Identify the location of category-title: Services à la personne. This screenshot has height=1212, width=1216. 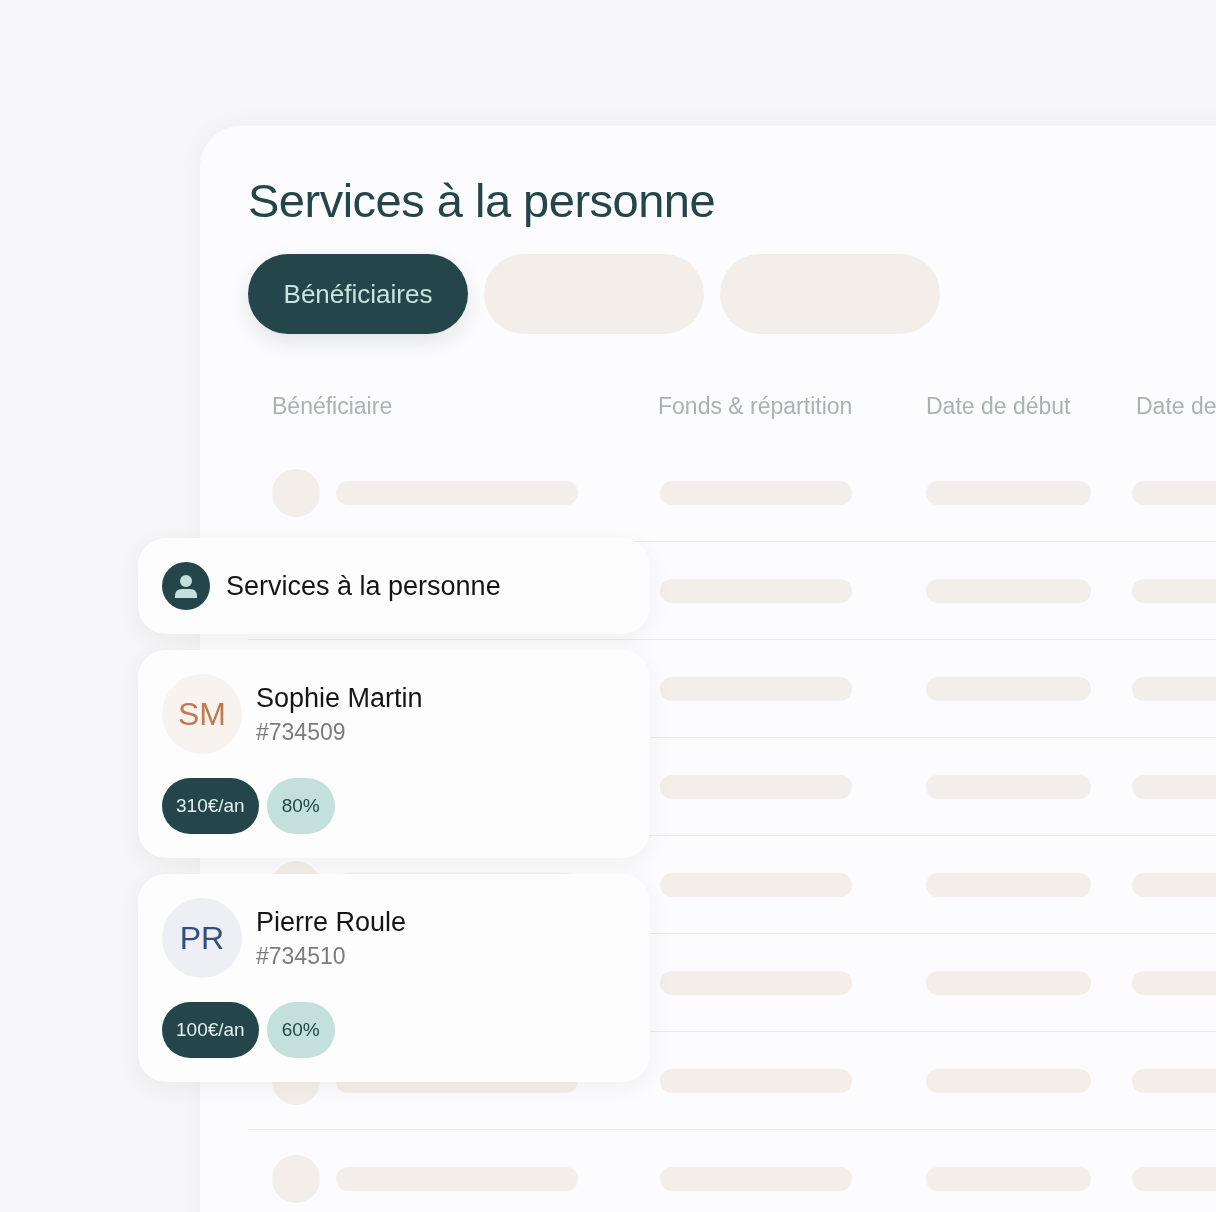
(363, 586).